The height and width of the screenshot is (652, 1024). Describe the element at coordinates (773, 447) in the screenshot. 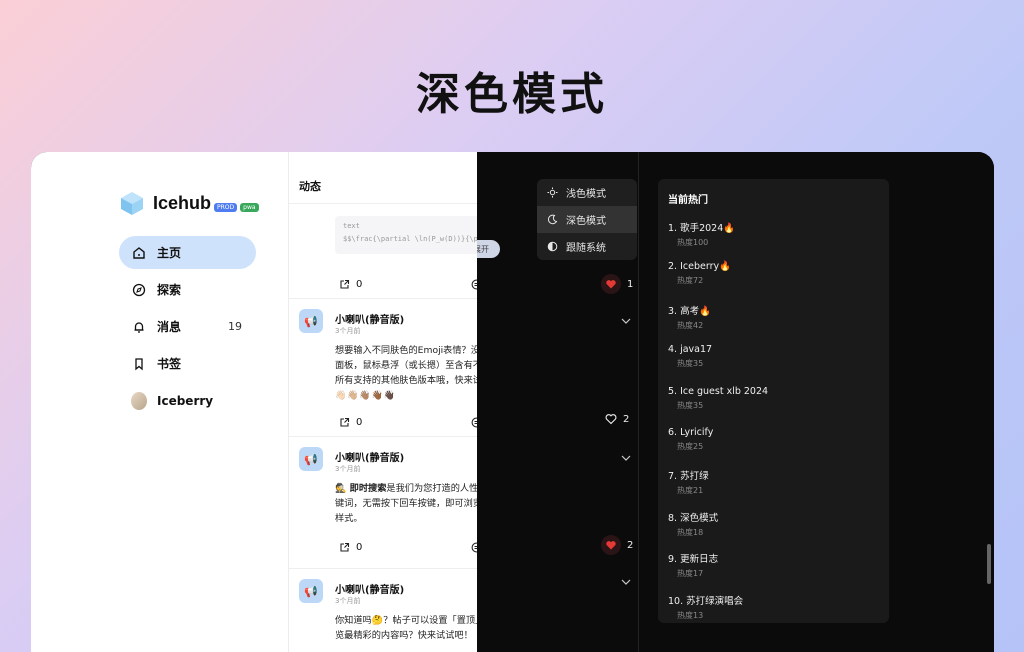

I see `trending-item: 6. Lyricify 热度25` at that location.